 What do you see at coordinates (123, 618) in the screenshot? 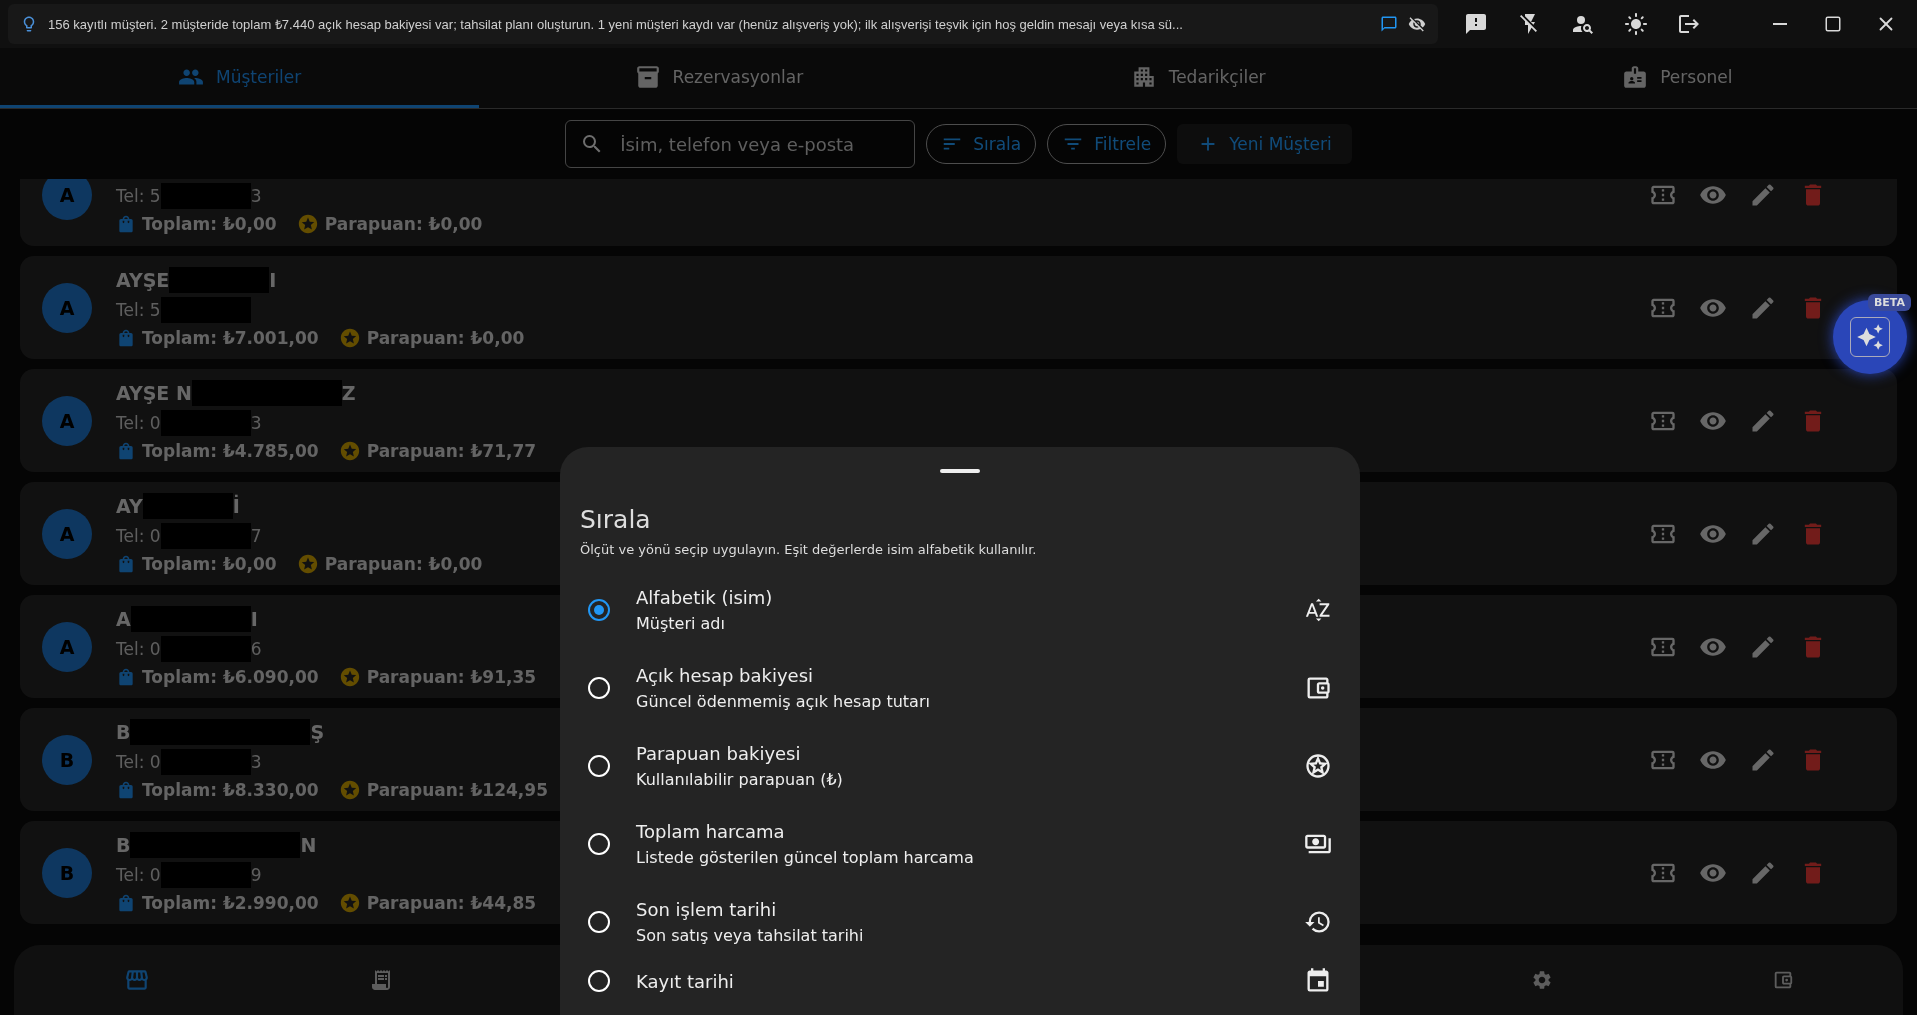
I see `customer-name: A` at bounding box center [123, 618].